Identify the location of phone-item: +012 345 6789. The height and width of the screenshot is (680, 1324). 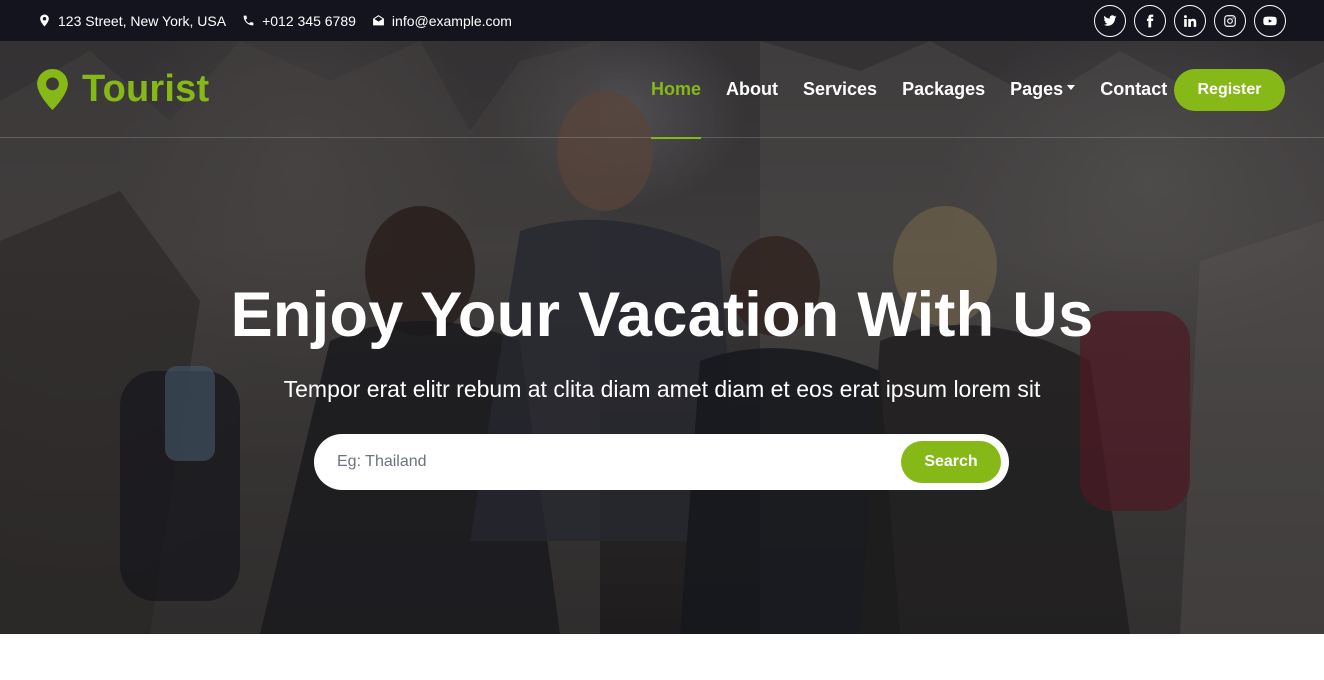
(299, 21).